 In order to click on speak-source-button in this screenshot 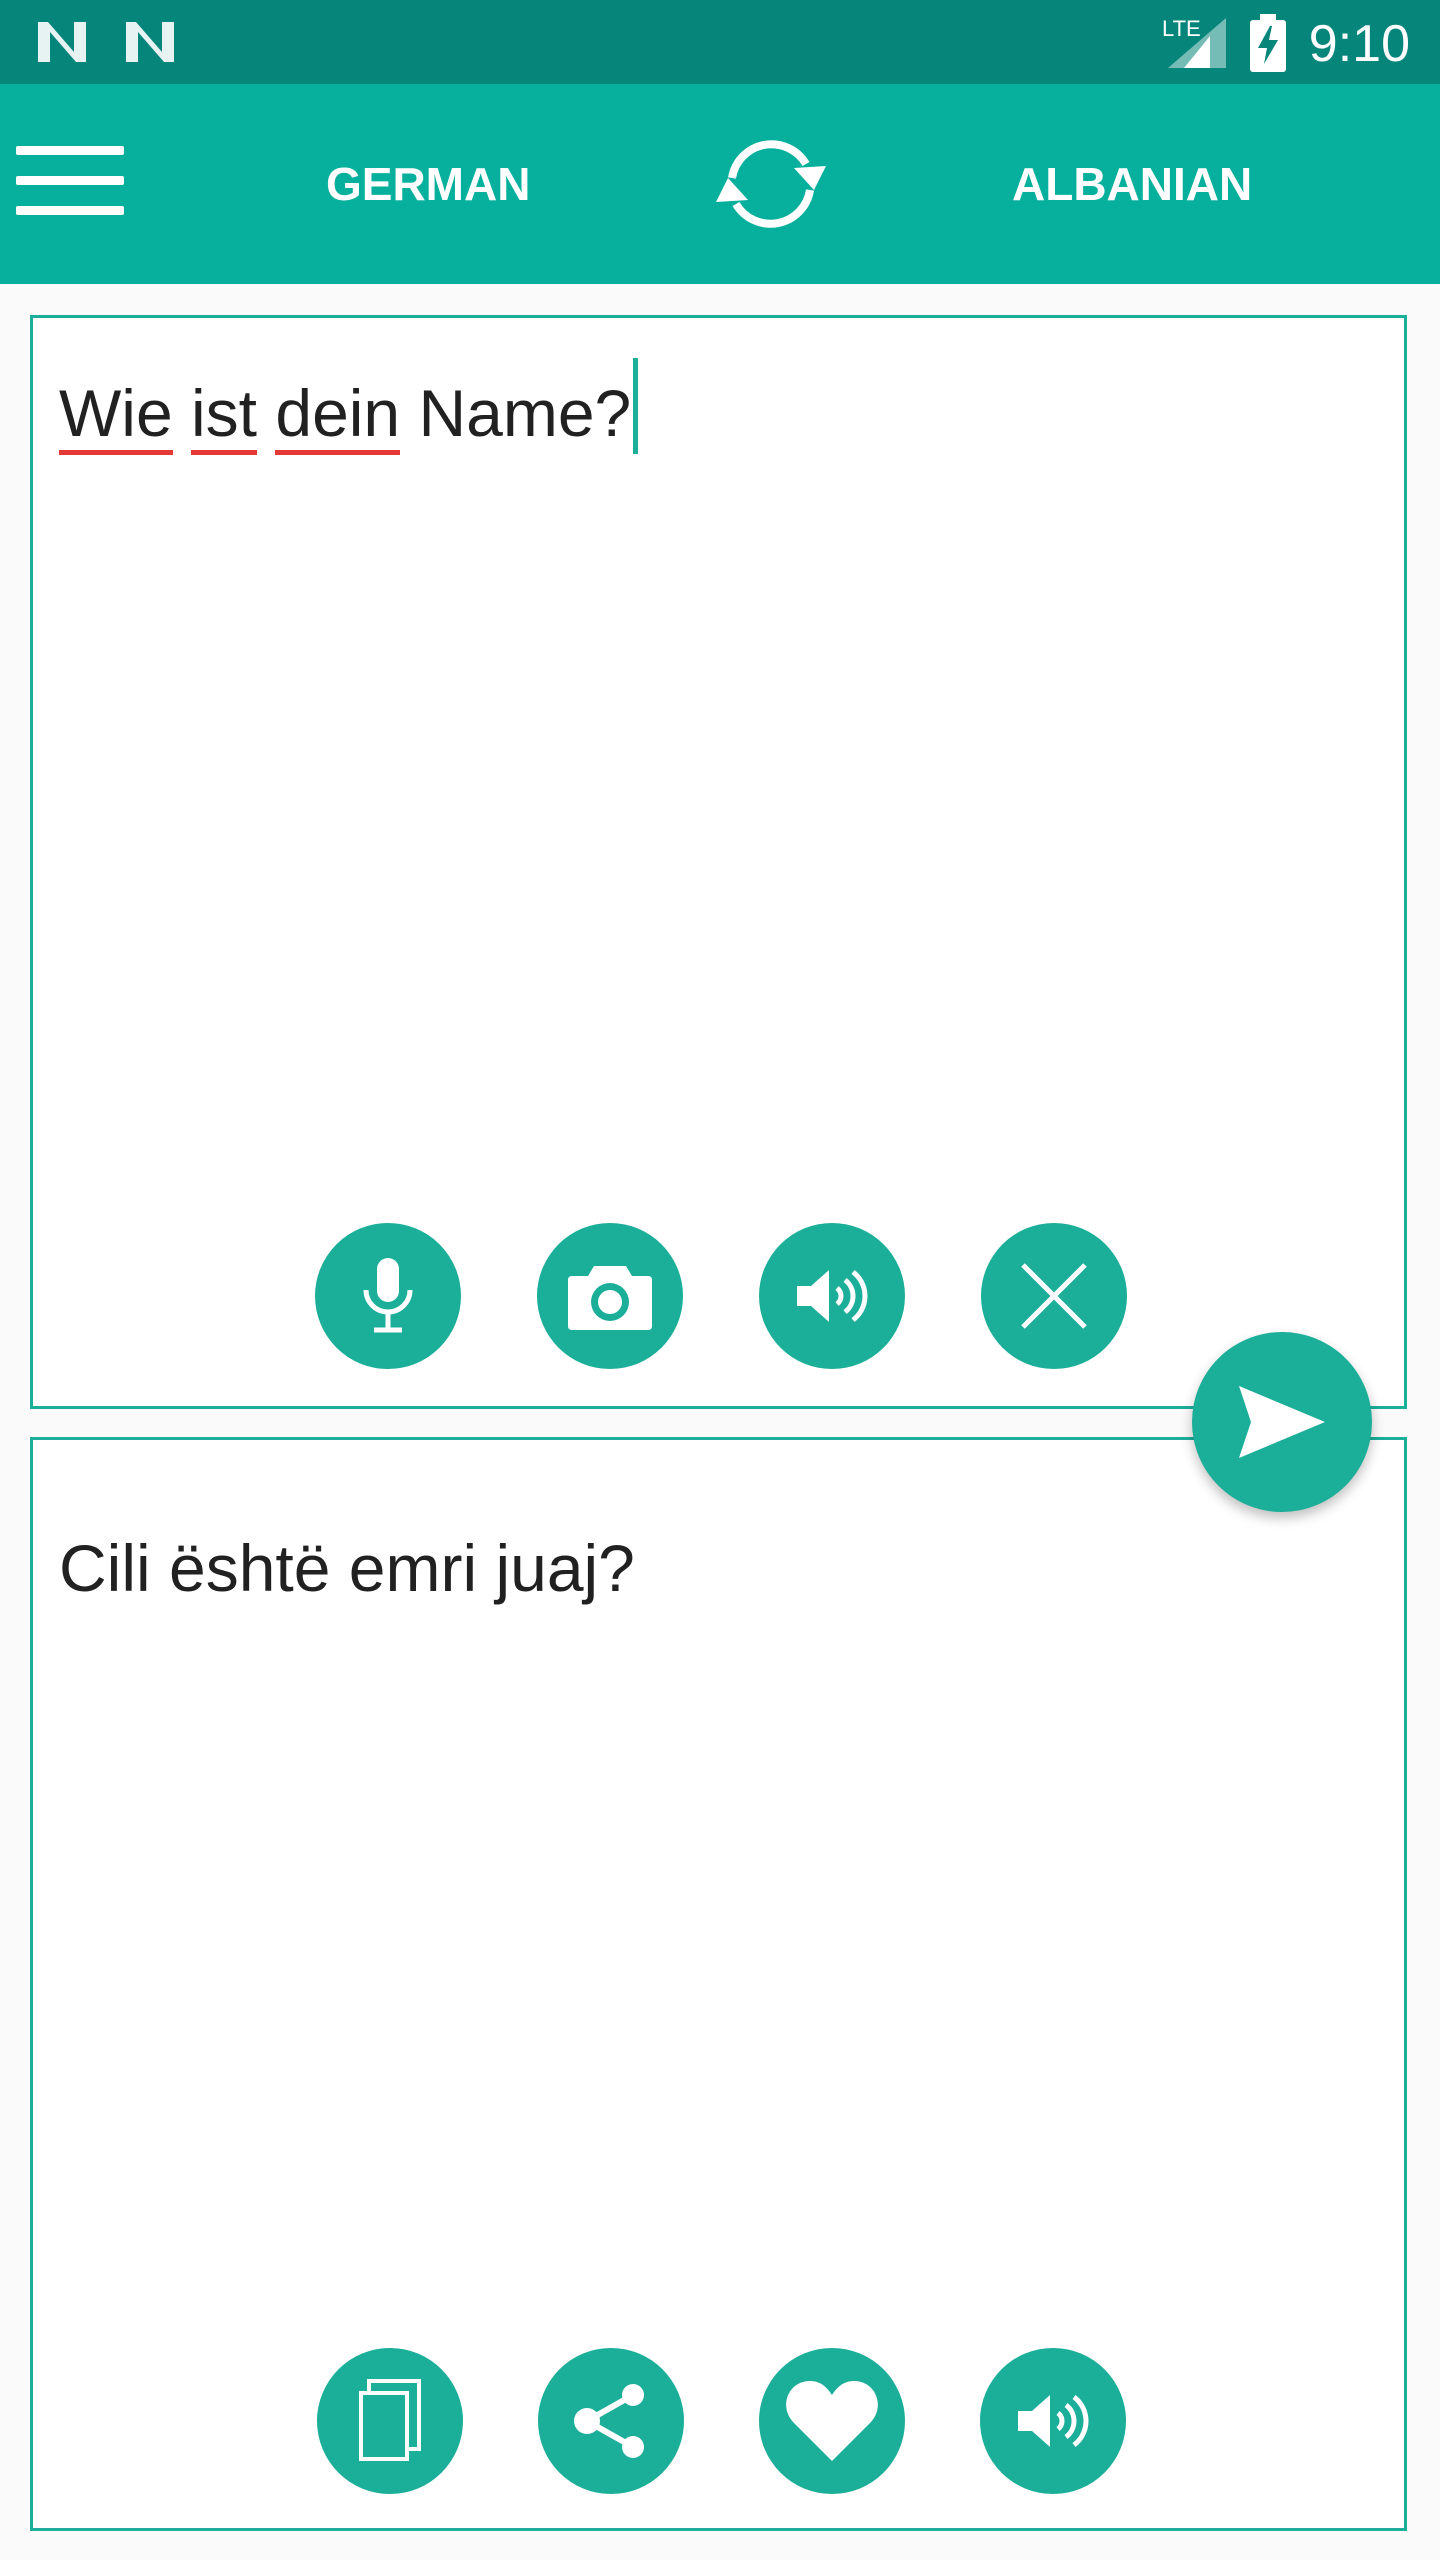, I will do `click(832, 1296)`.